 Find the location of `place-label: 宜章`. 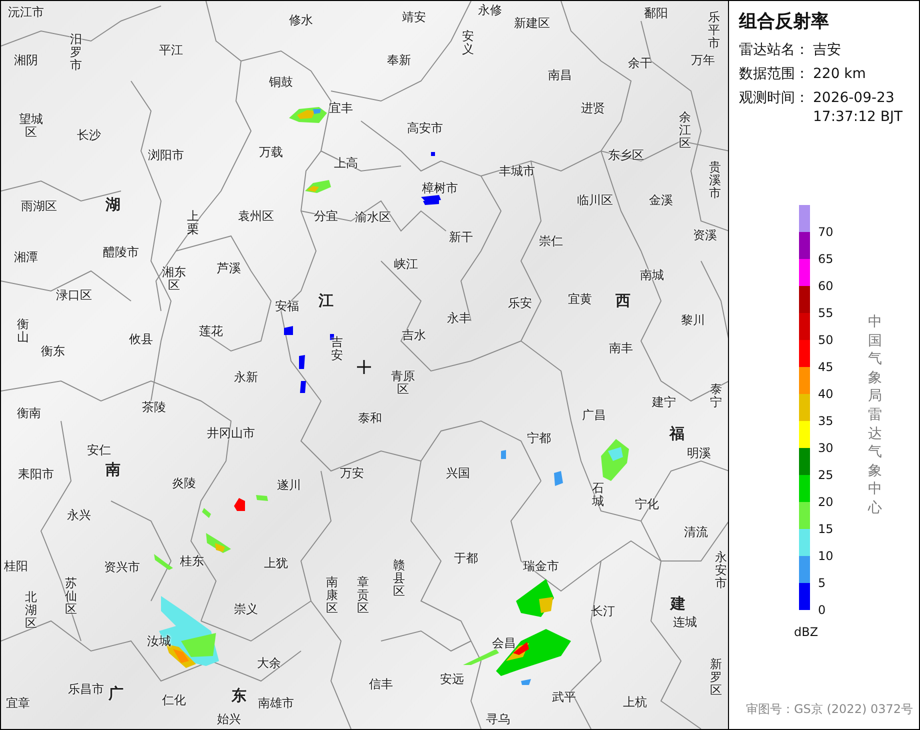

place-label: 宜章 is located at coordinates (18, 704).